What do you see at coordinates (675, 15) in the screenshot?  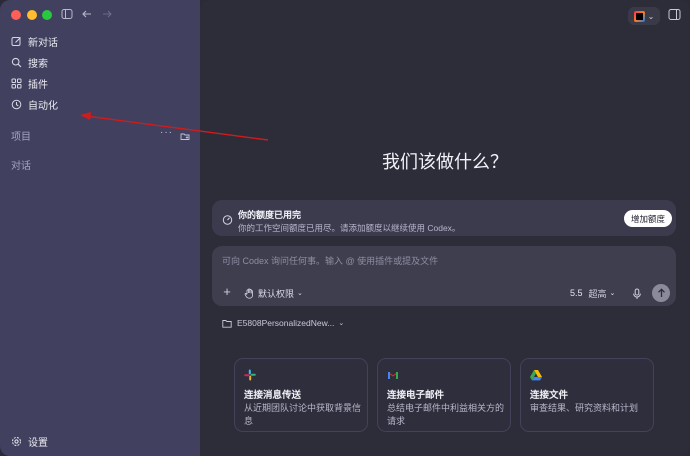 I see `toggle-panel-icon` at bounding box center [675, 15].